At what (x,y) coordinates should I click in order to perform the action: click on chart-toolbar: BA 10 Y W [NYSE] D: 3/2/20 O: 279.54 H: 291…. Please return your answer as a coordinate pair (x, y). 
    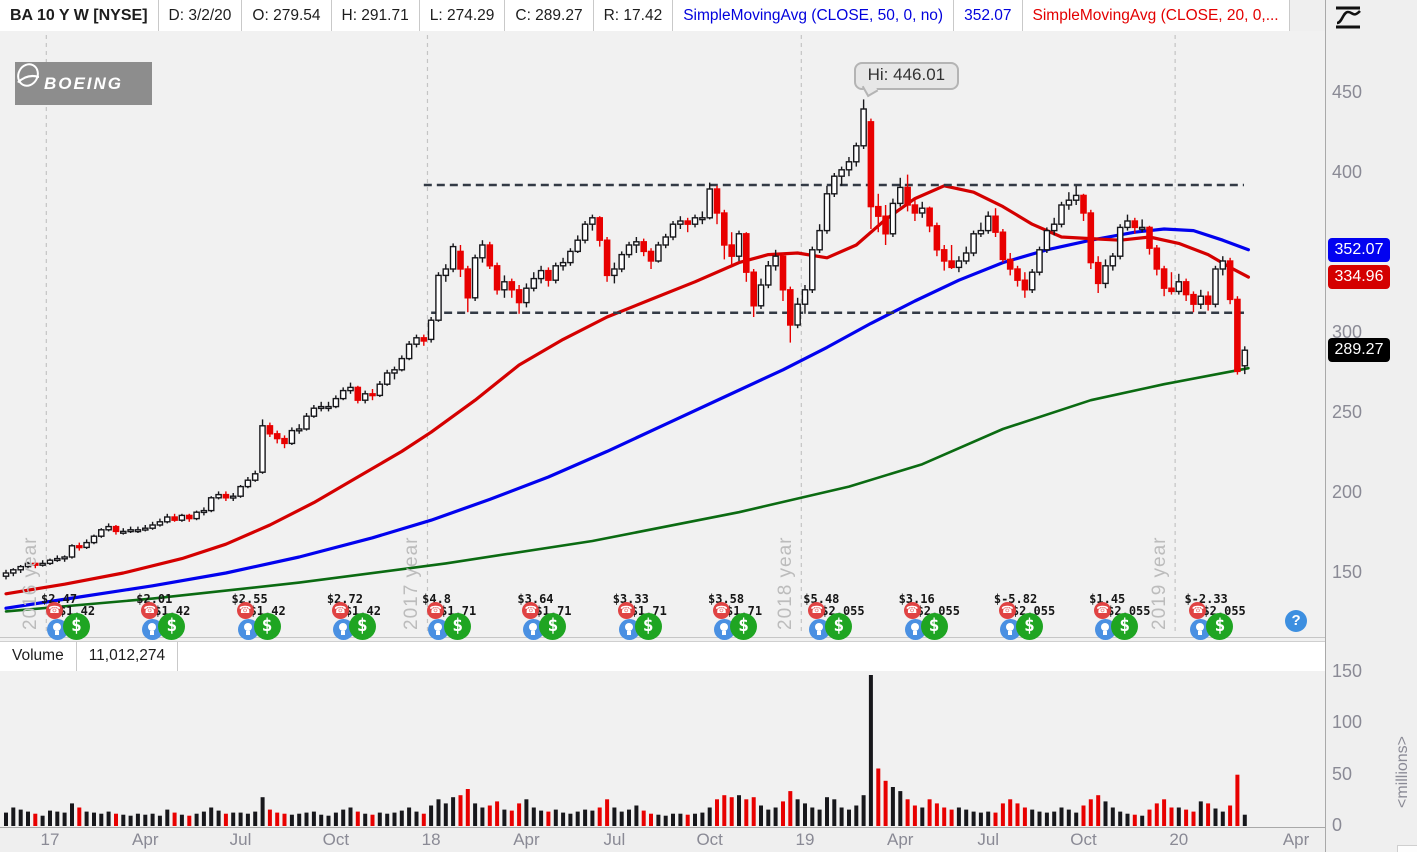
    Looking at the image, I should click on (708, 16).